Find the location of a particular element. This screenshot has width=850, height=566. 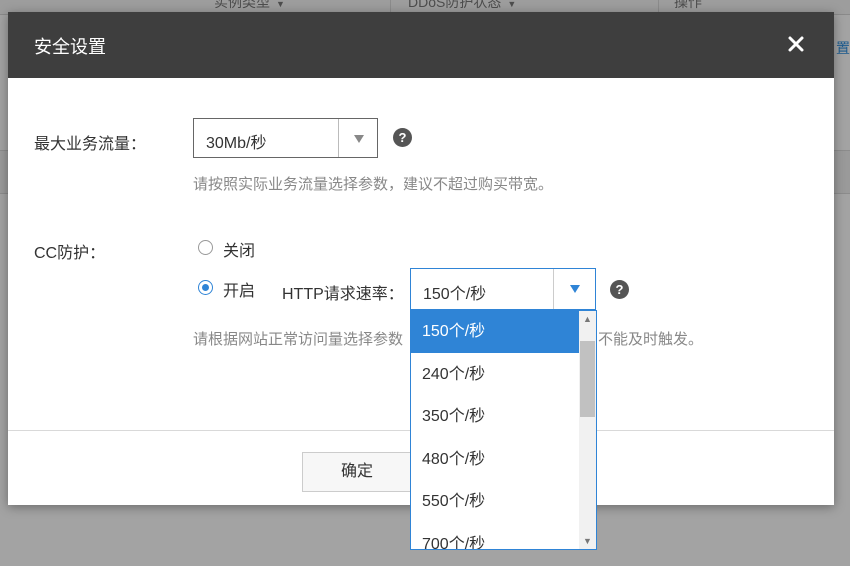

cc-off-label: 关闭 is located at coordinates (239, 249).